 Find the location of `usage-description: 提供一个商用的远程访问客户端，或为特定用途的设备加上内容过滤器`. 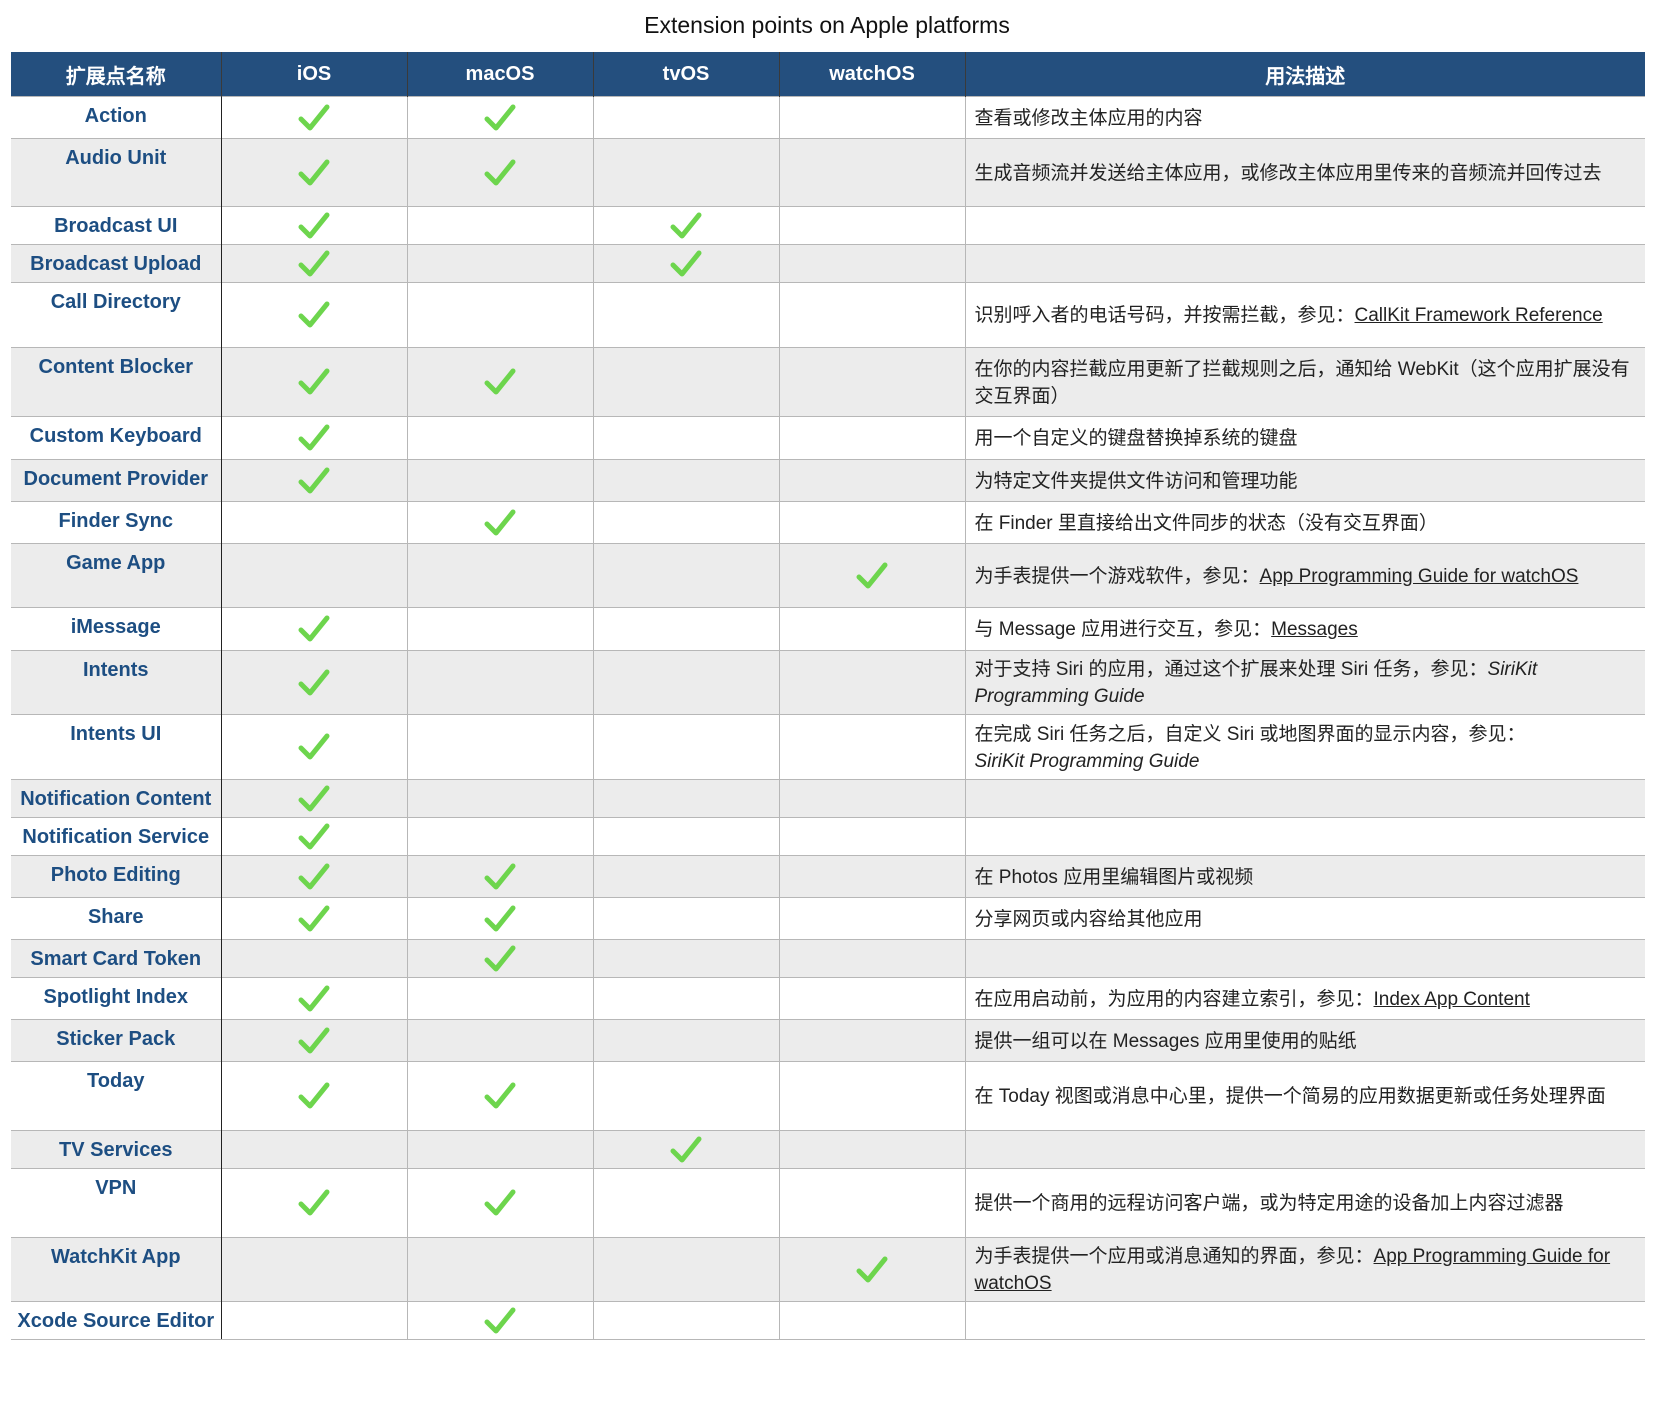

usage-description: 提供一个商用的远程访问客户端，或为特定用途的设备加上内容过滤器 is located at coordinates (1304, 1203).